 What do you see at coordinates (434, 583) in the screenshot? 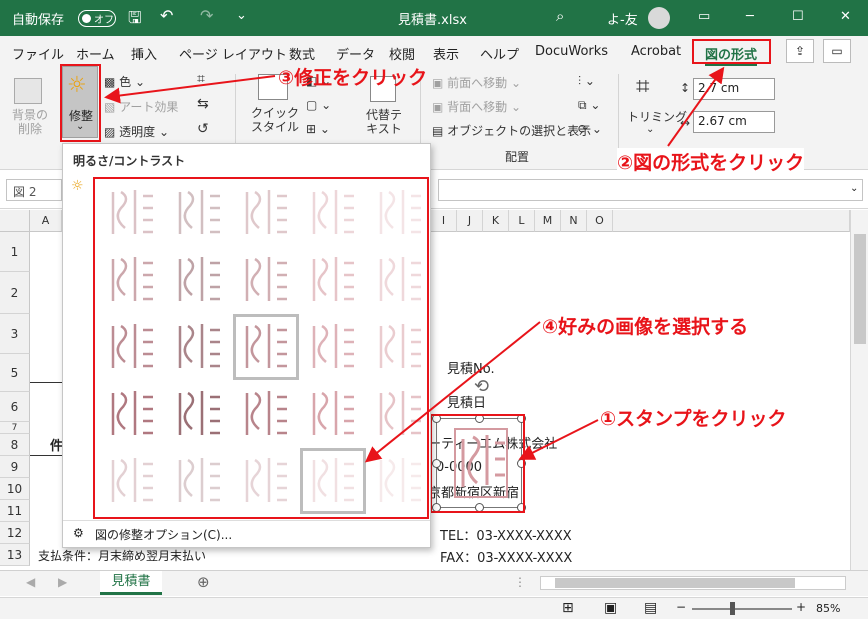
I see `sheet-tabs-bar: ◀ ▶ 見積書 ⊕ ⋮` at bounding box center [434, 583].